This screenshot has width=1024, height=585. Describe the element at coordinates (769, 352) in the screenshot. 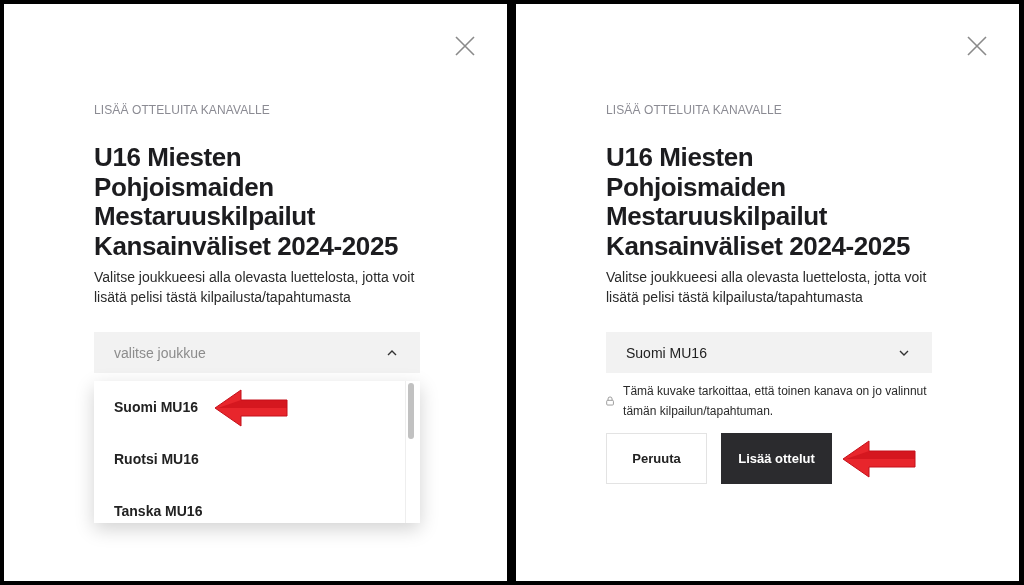

I see `team-select: Suomi MU16` at that location.